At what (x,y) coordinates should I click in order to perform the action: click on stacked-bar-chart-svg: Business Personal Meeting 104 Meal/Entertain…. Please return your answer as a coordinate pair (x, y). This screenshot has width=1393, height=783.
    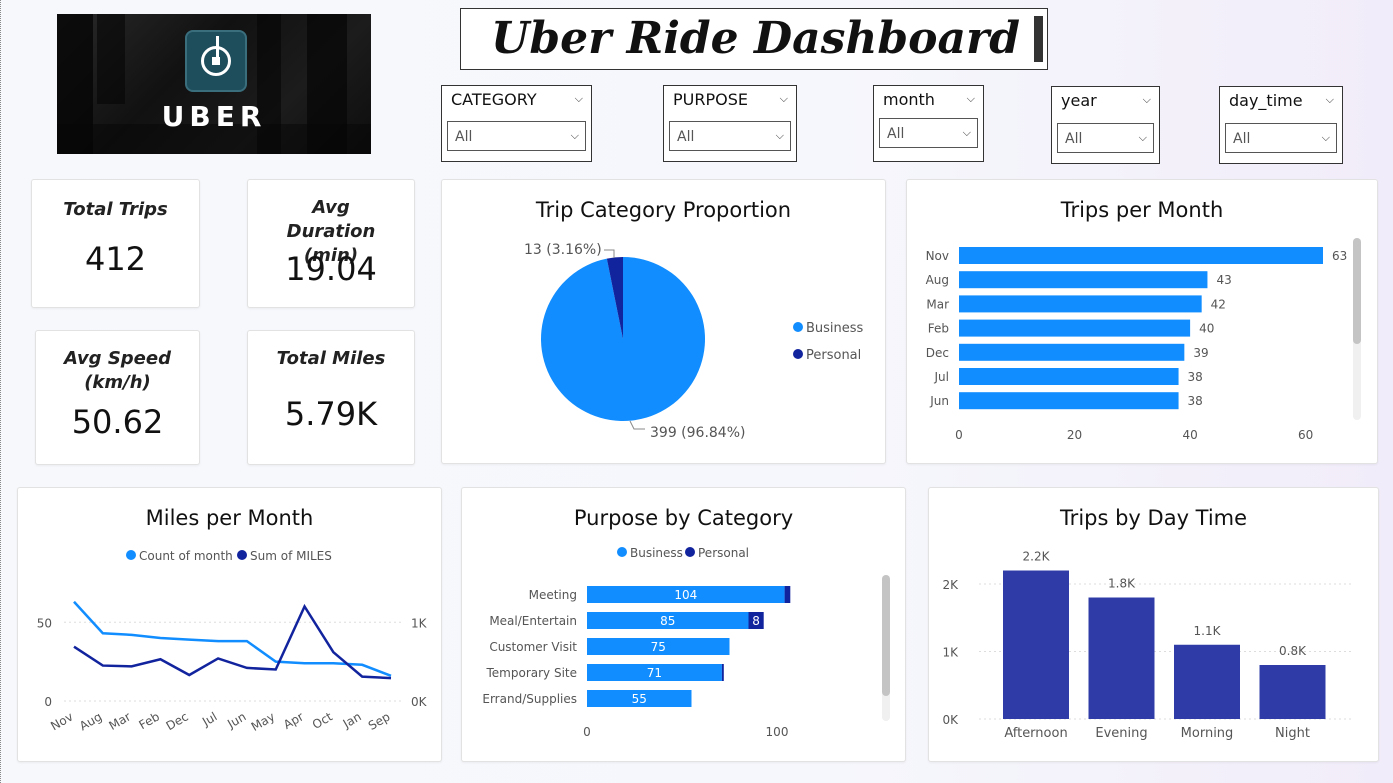
    Looking at the image, I should click on (636, 642).